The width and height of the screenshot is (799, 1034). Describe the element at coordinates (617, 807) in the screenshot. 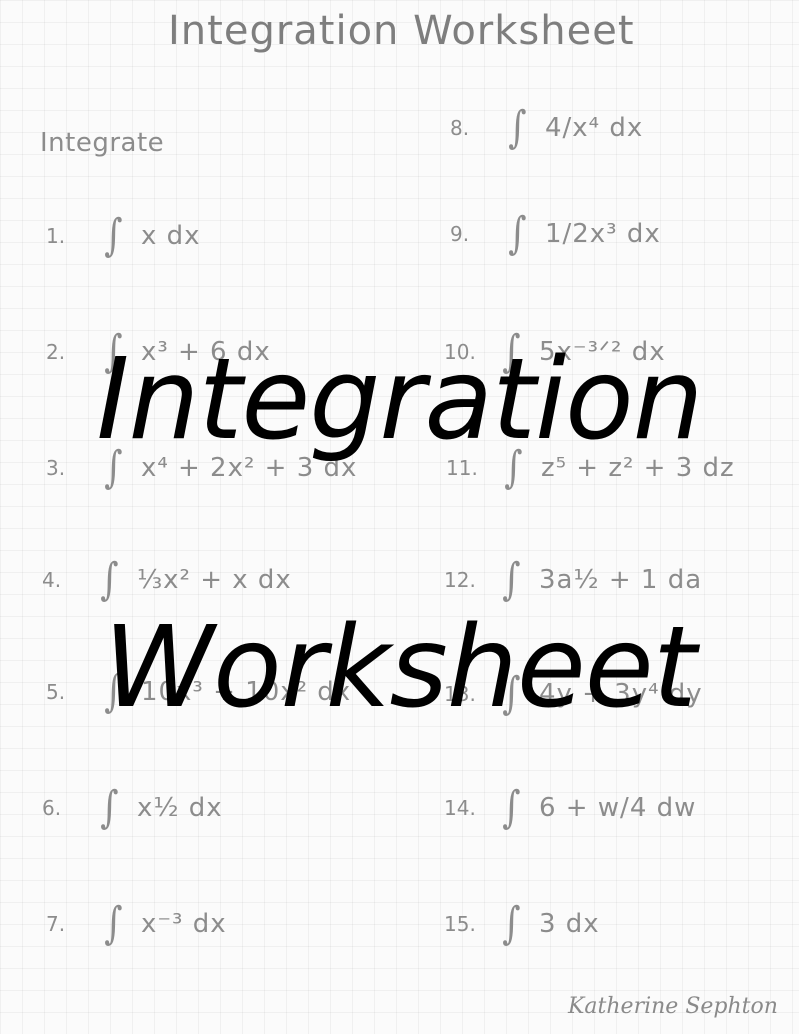

I see `problem-expression: 6 + w/4 dw` at that location.